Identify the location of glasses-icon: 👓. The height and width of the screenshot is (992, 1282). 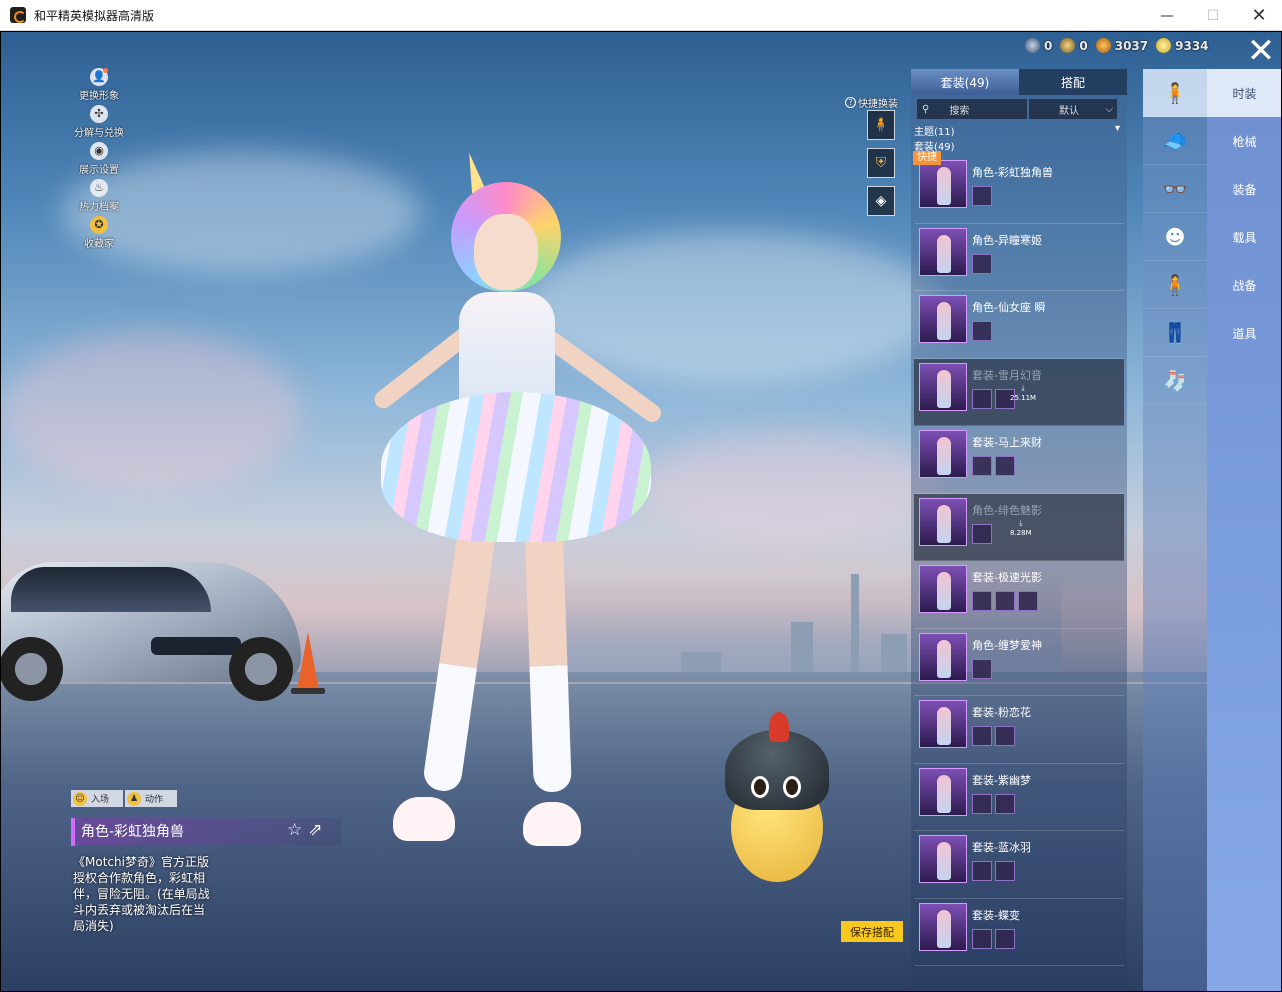
(1175, 189).